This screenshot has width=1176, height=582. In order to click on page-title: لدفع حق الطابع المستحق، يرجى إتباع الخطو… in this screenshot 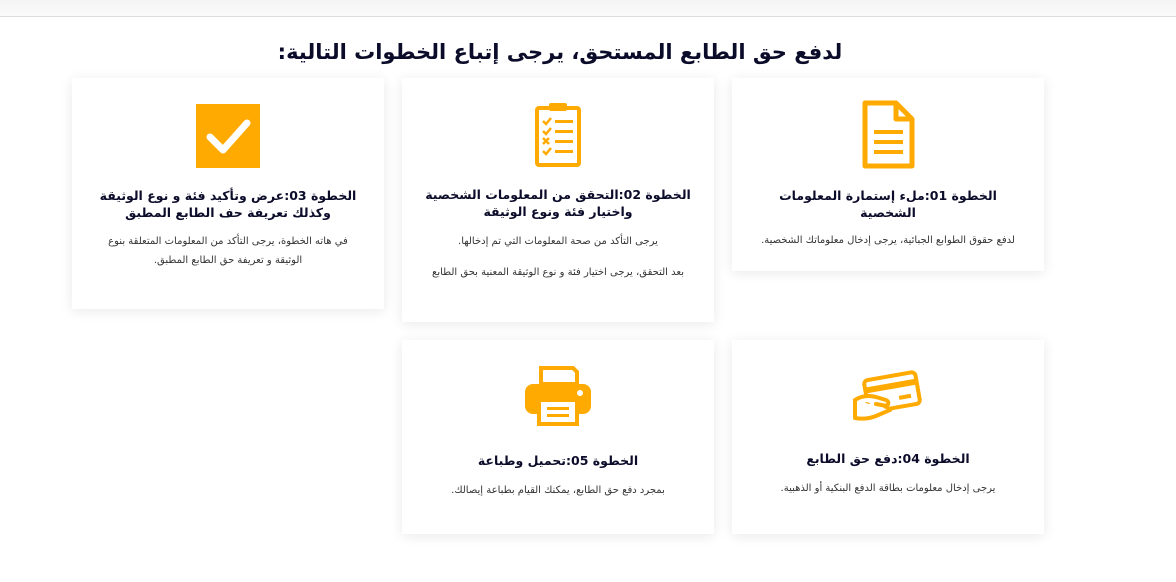, I will do `click(560, 52)`.